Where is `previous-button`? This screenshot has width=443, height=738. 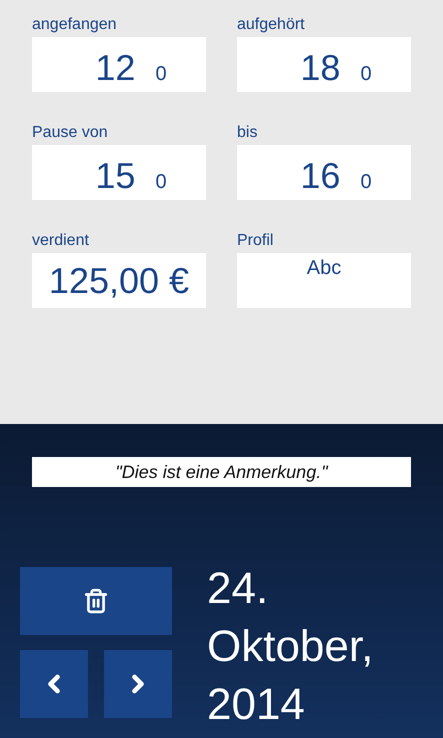
previous-button is located at coordinates (54, 684).